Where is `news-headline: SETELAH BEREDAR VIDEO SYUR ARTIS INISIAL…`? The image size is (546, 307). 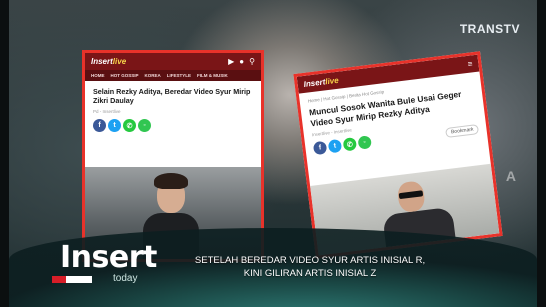 news-headline: SETELAH BEREDAR VIDEO SYUR ARTIS INISIAL… is located at coordinates (310, 268).